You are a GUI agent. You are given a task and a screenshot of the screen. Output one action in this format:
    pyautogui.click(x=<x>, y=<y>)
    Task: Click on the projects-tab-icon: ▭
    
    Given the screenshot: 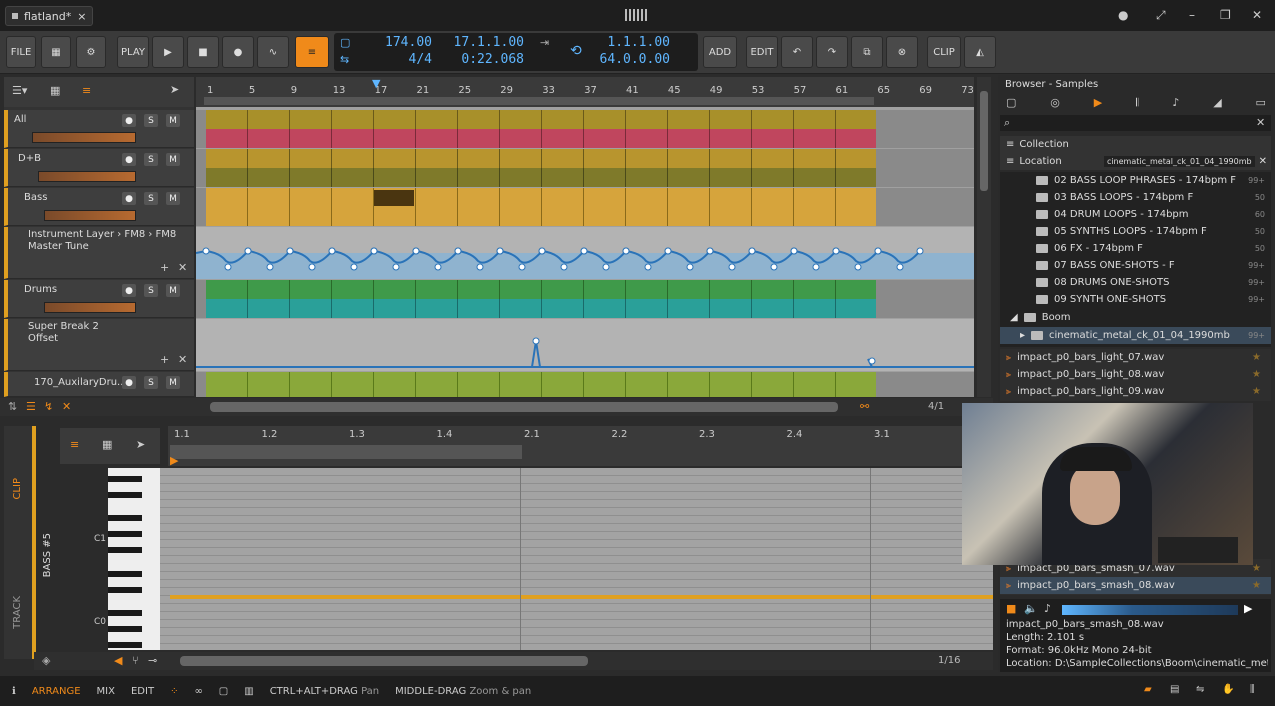 What is the action you would take?
    pyautogui.click(x=1261, y=104)
    